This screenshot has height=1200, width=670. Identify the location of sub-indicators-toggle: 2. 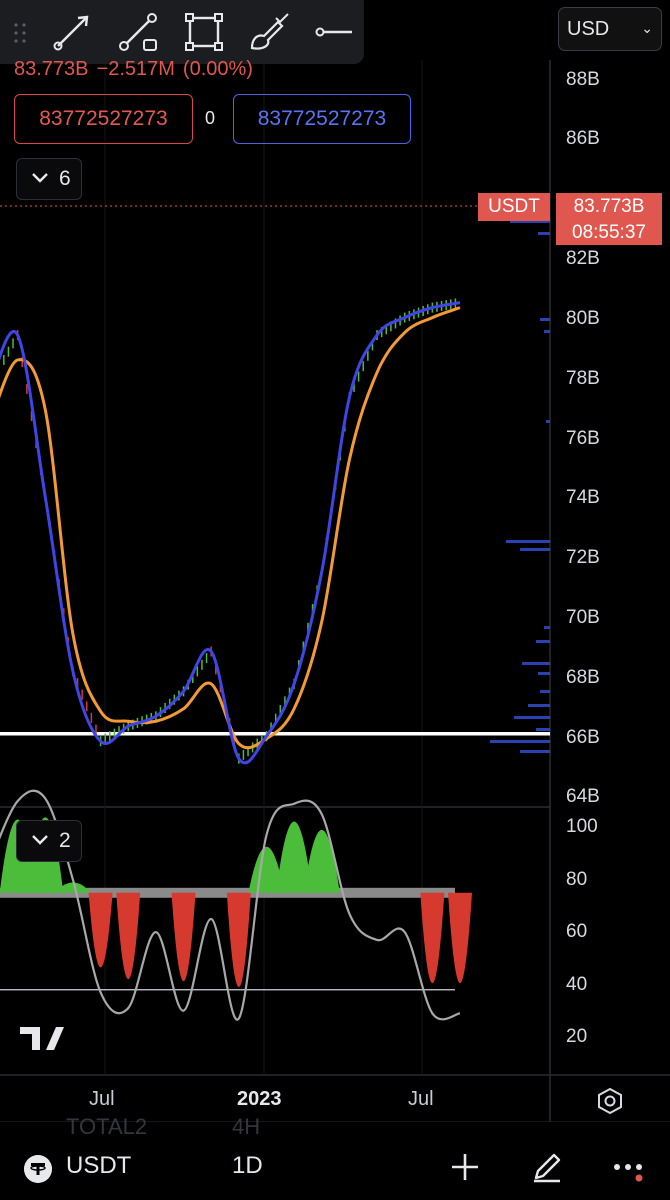
(49, 841).